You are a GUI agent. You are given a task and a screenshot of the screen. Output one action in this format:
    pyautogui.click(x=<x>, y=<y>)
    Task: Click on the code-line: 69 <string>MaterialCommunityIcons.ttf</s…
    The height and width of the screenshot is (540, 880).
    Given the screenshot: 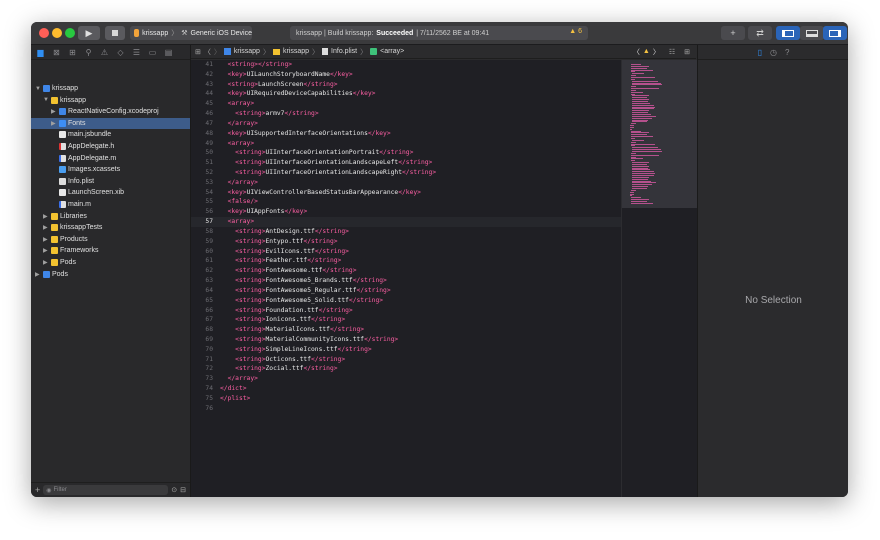 What is the action you would take?
    pyautogui.click(x=406, y=340)
    